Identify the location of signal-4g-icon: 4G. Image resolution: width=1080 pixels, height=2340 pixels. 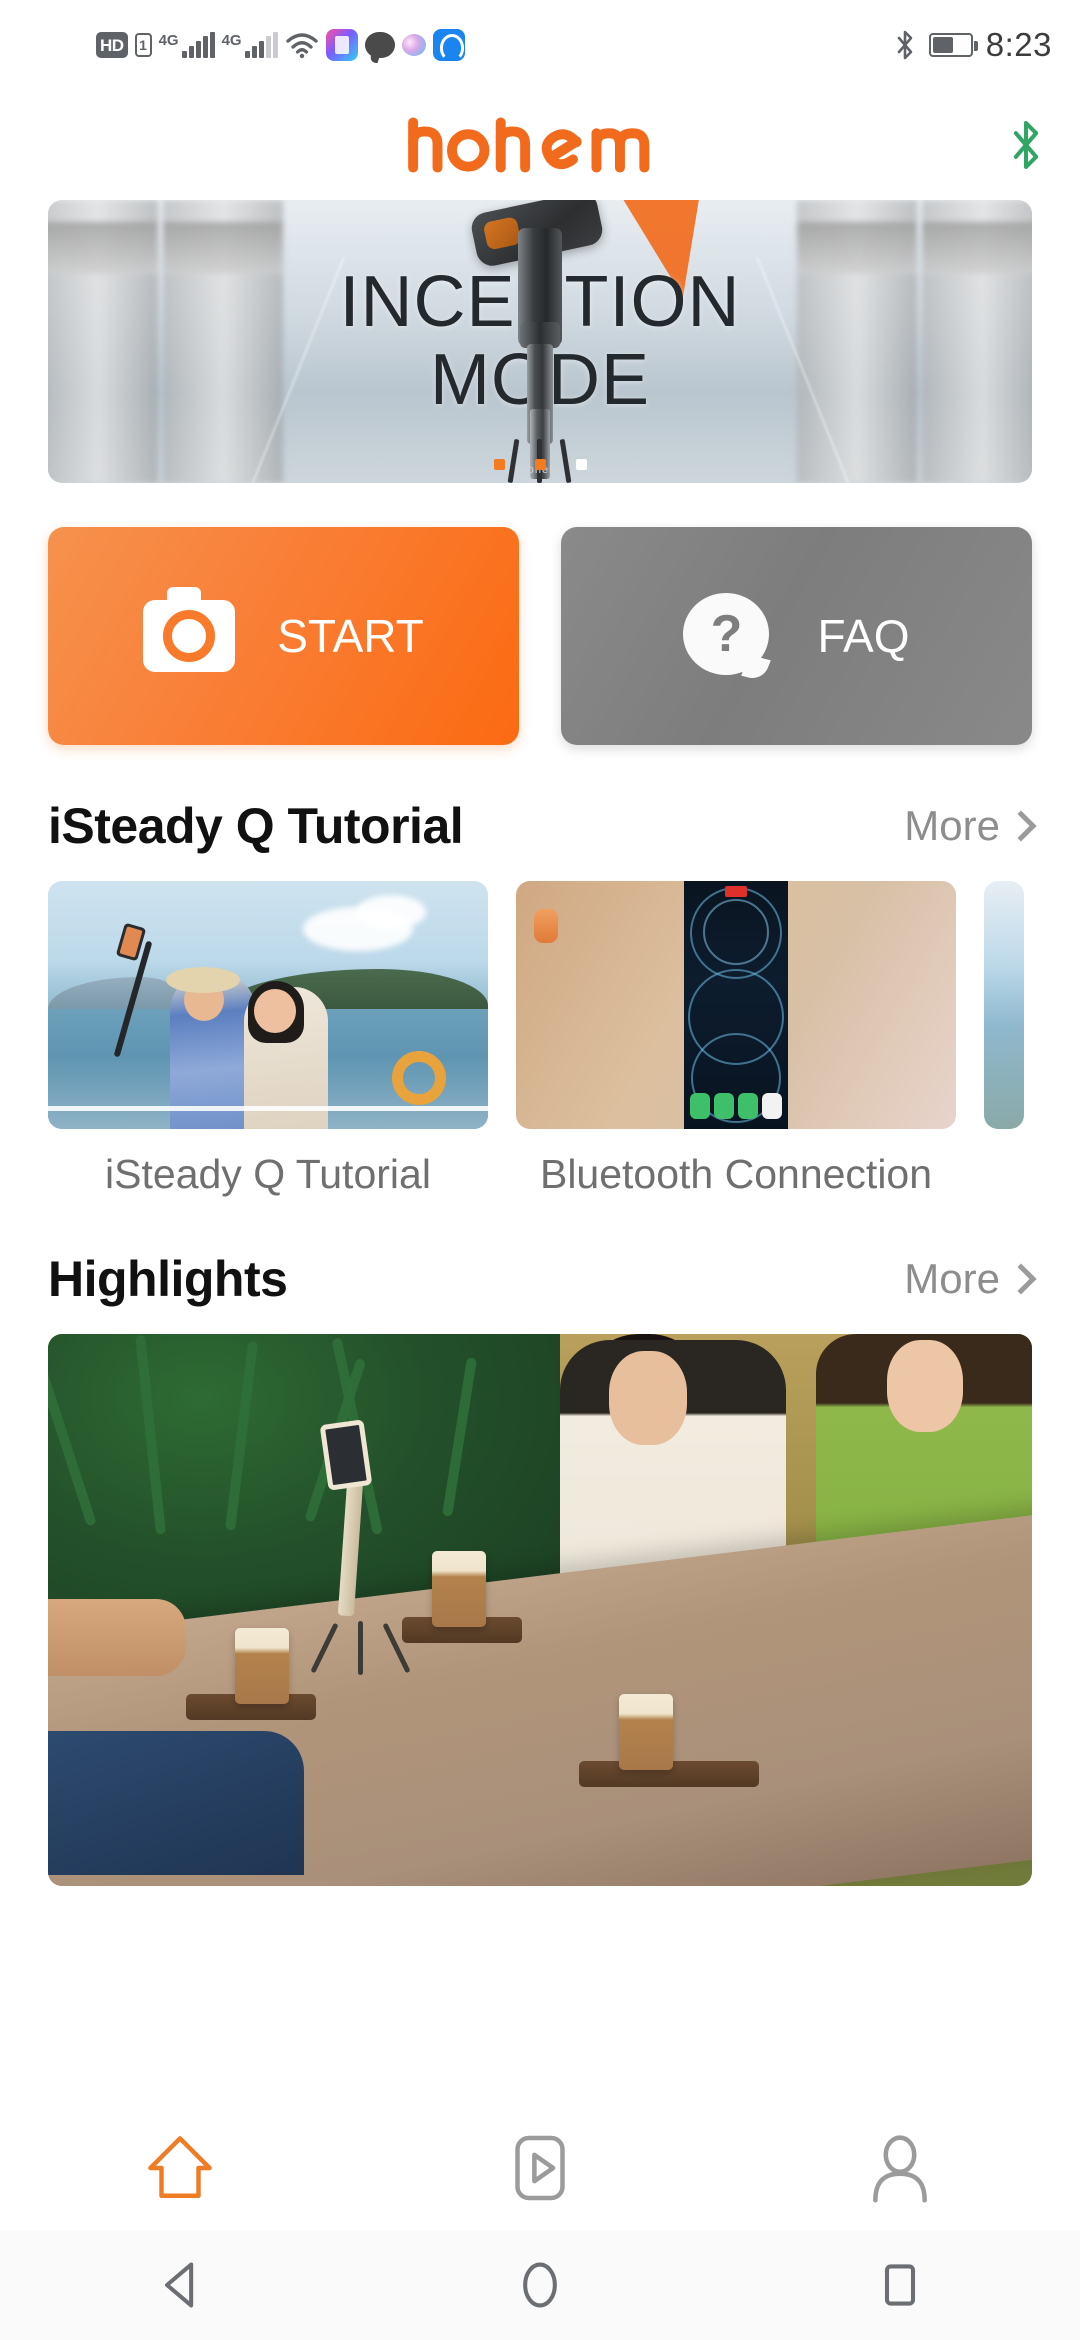
(187, 45).